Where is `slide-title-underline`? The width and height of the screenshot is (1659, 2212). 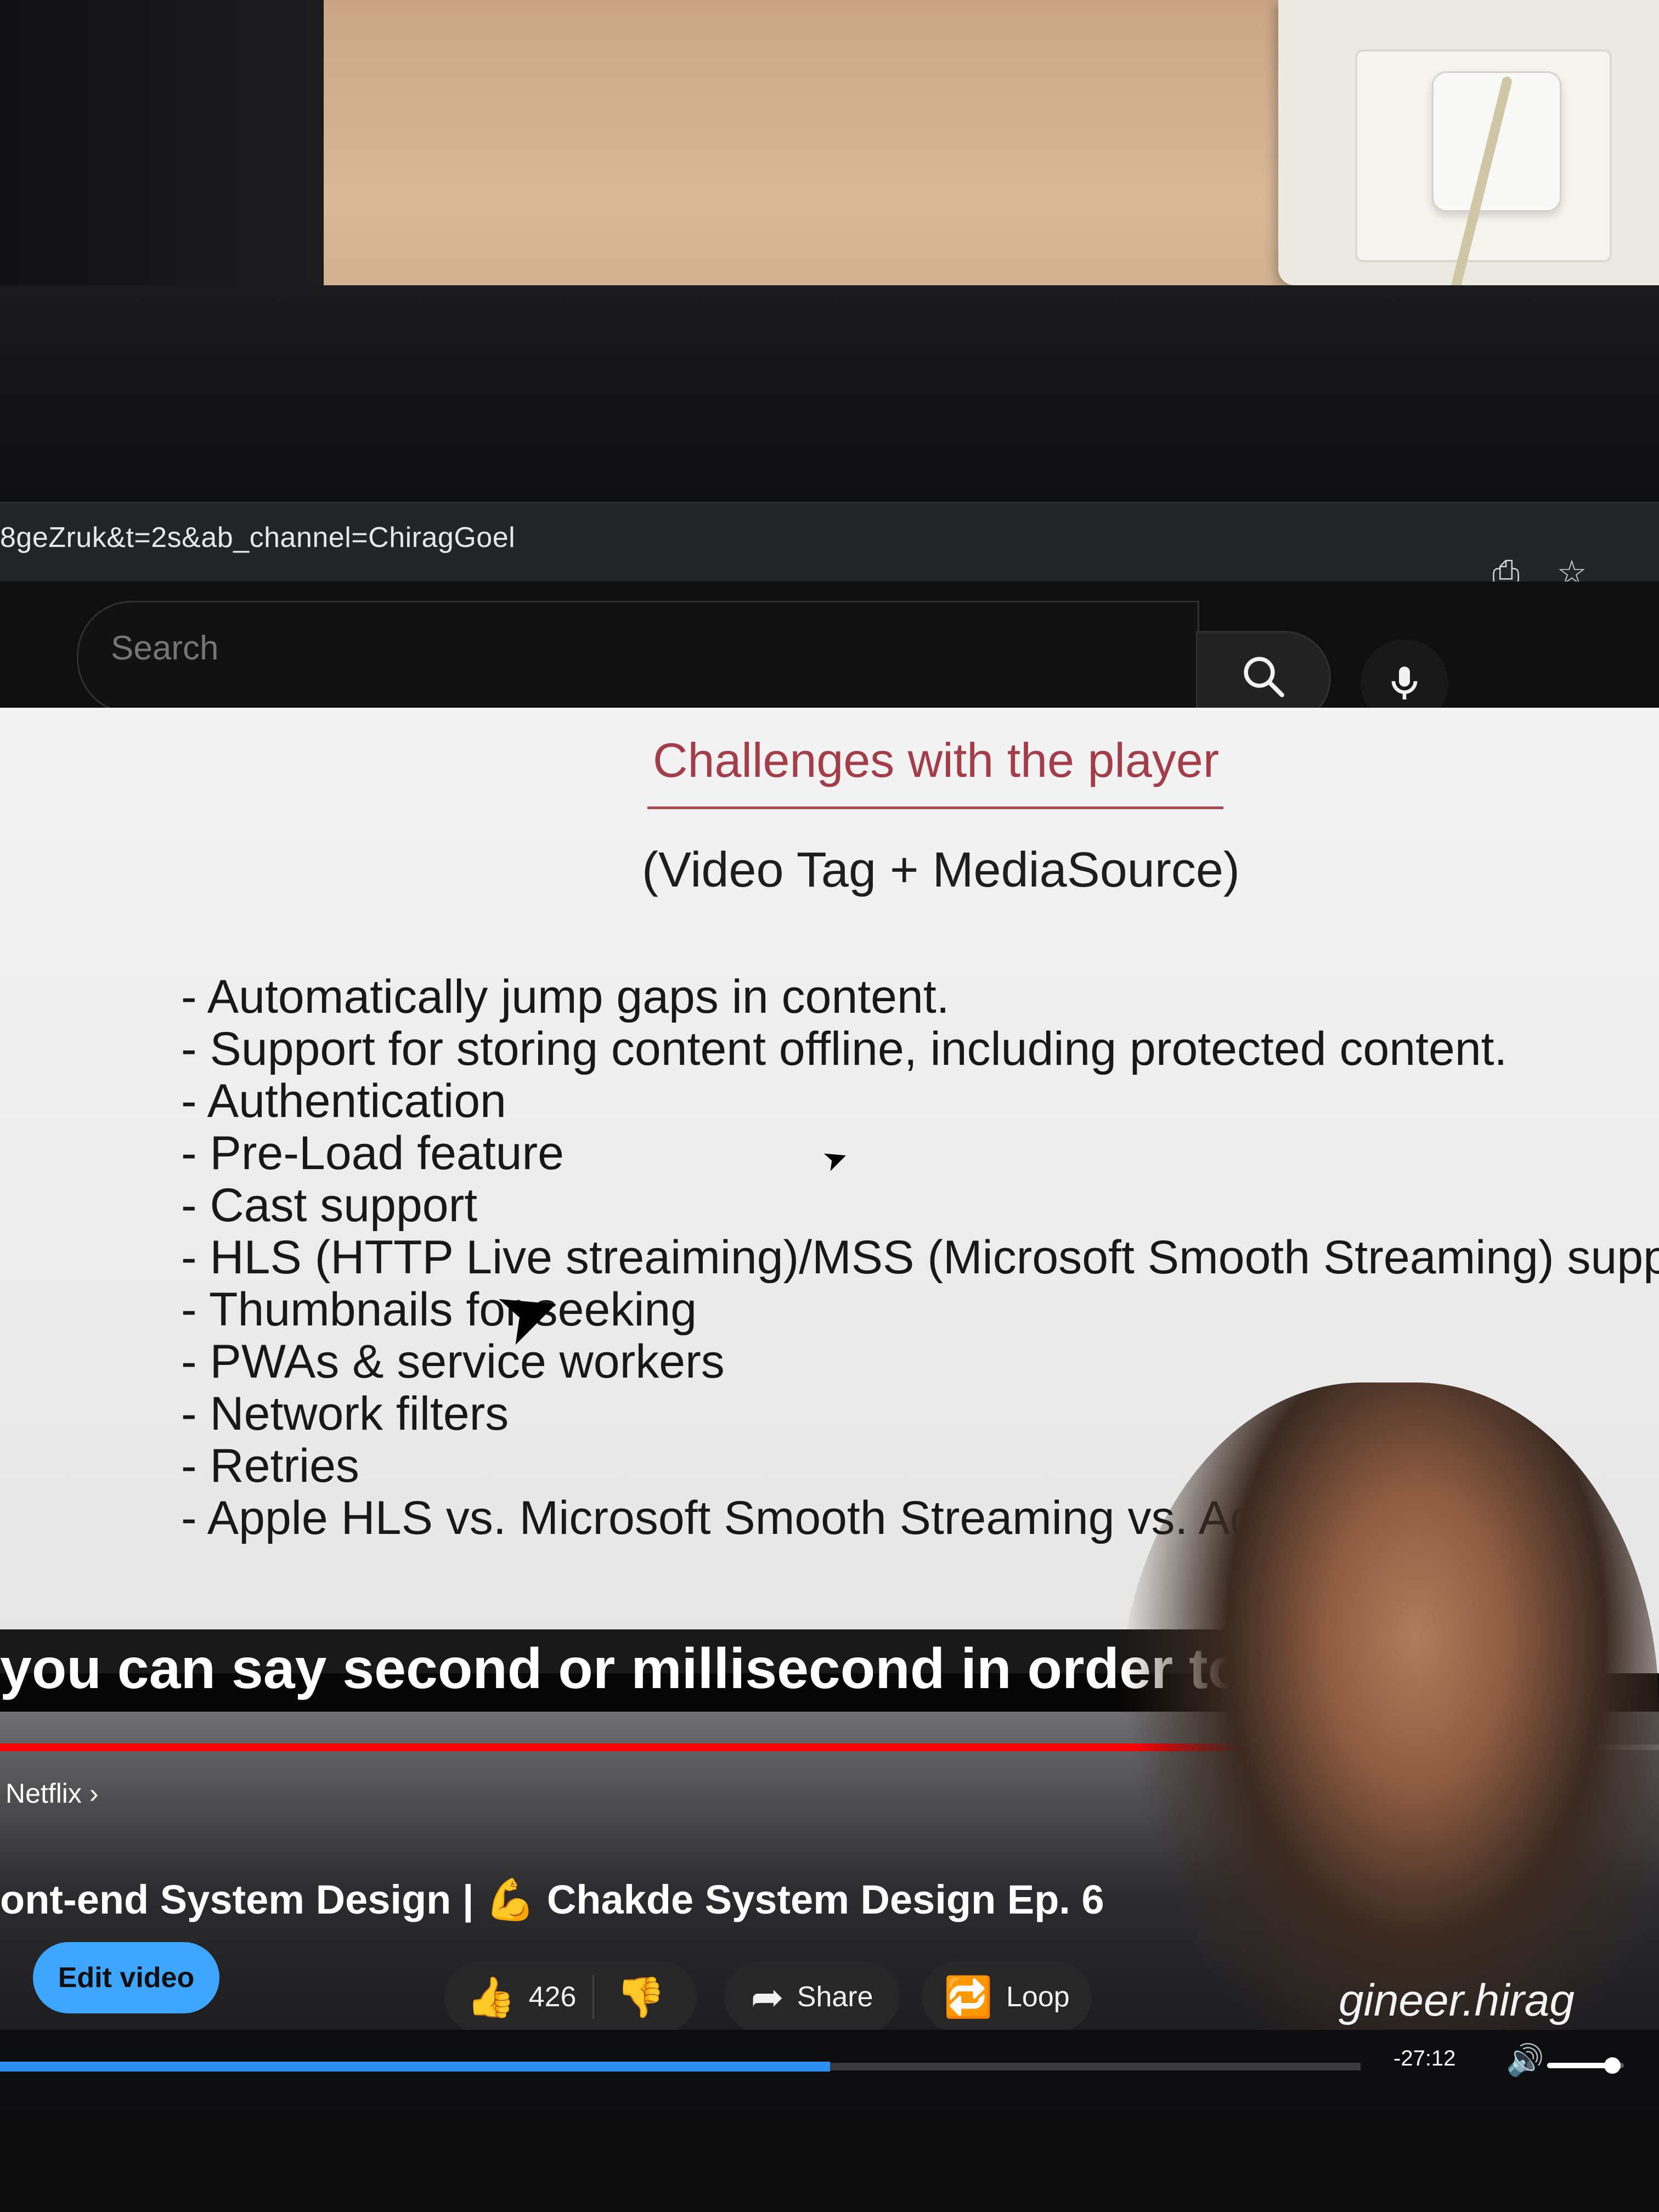
slide-title-underline is located at coordinates (935, 807).